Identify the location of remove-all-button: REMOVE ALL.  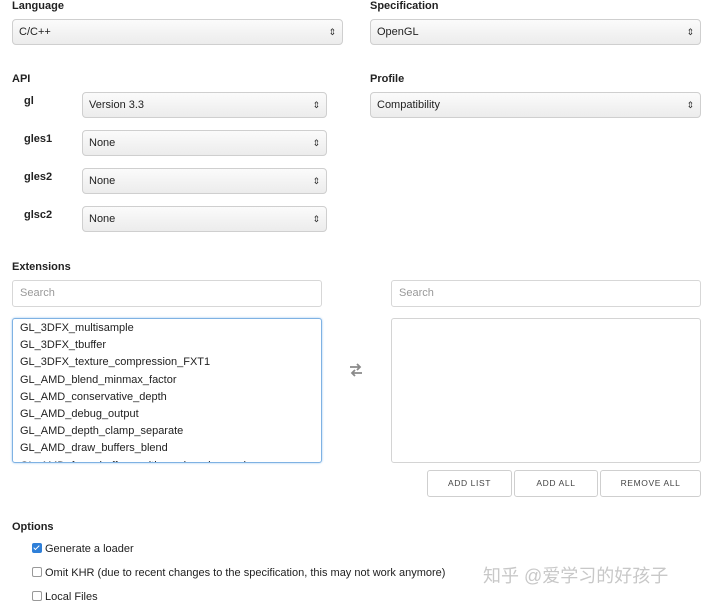
(650, 483).